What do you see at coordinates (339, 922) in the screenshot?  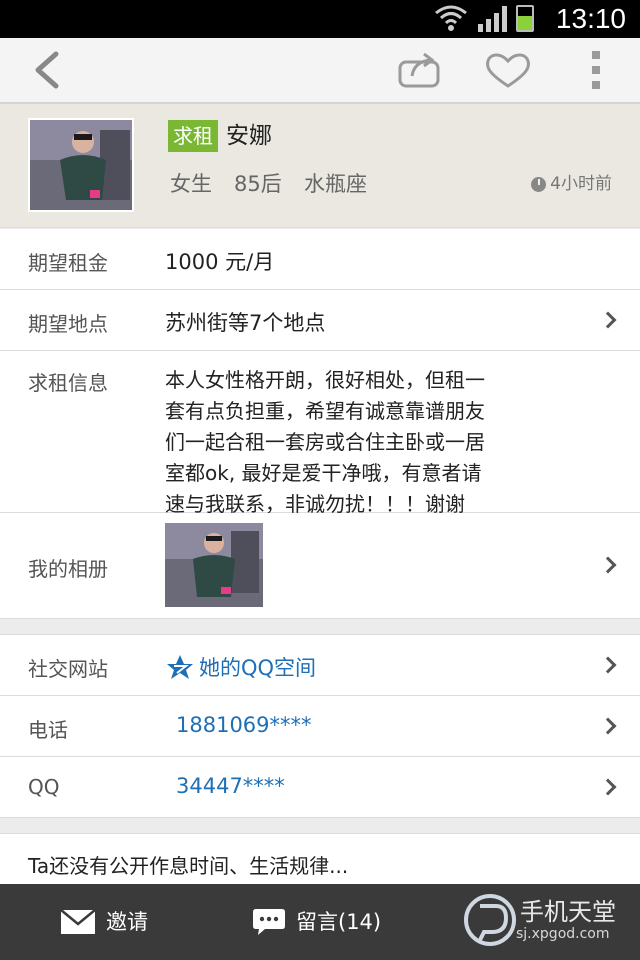 I see `message-label: 留言(14)` at bounding box center [339, 922].